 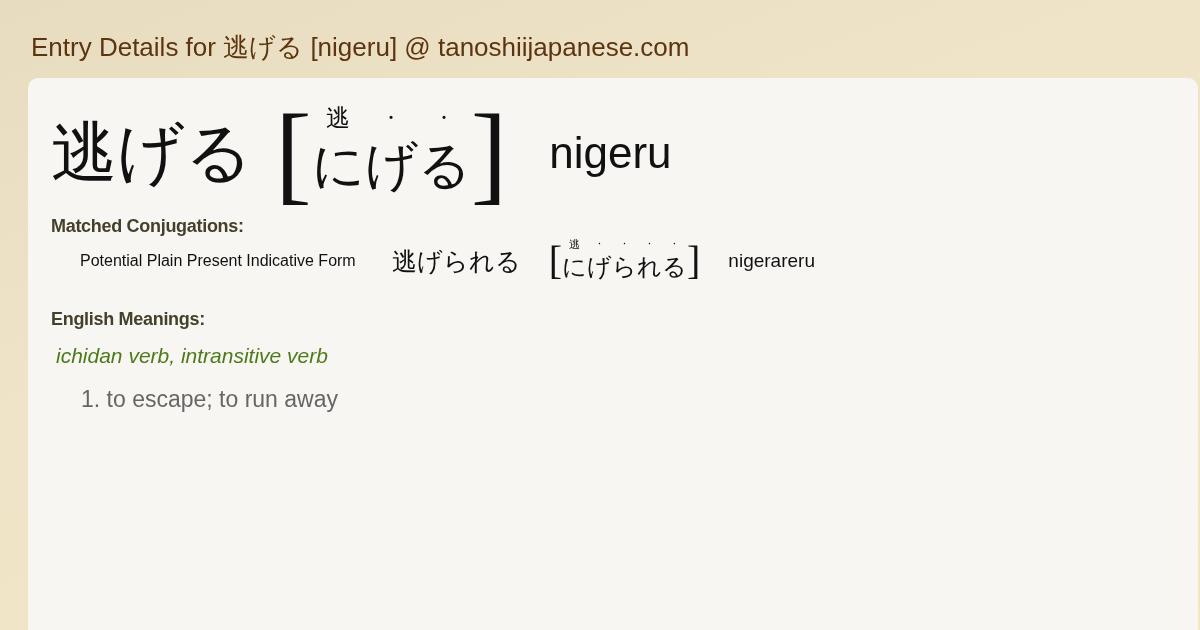 What do you see at coordinates (218, 261) in the screenshot?
I see `conjugation-form: Potential Plain Present Indicative Form` at bounding box center [218, 261].